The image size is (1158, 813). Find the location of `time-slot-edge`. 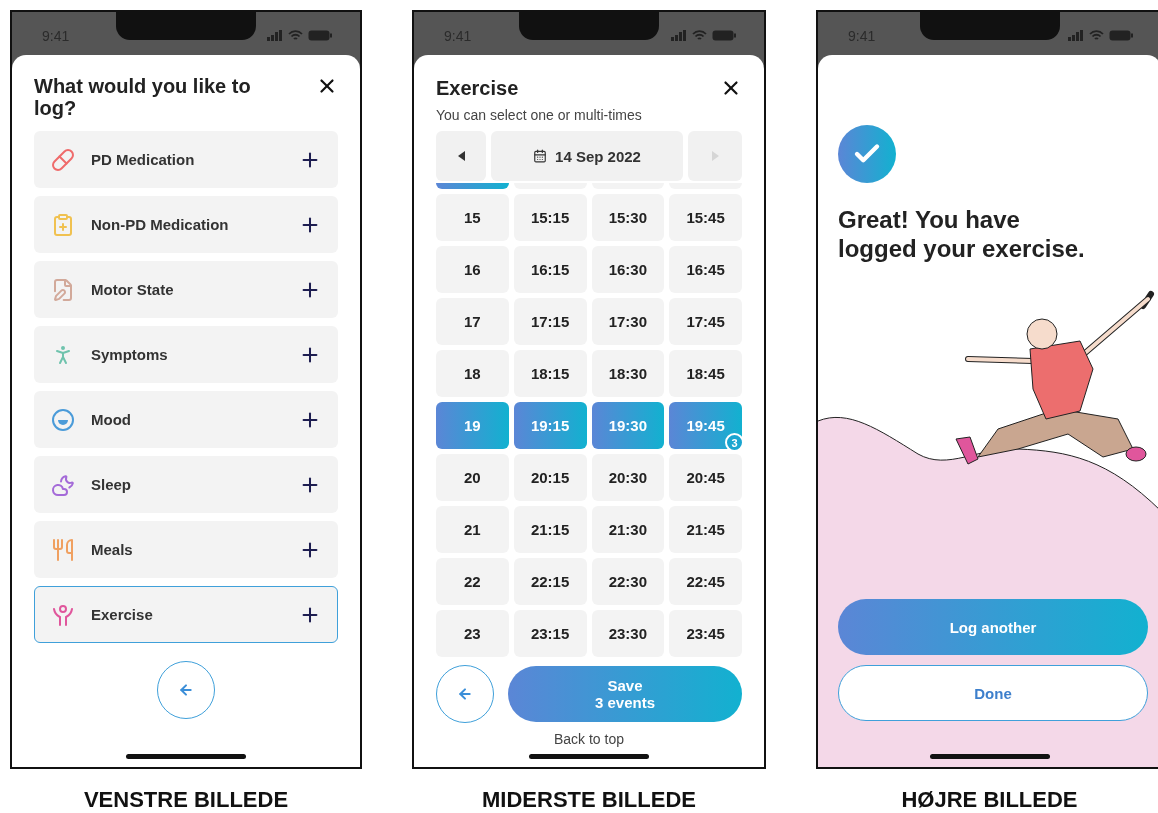

time-slot-edge is located at coordinates (472, 186).